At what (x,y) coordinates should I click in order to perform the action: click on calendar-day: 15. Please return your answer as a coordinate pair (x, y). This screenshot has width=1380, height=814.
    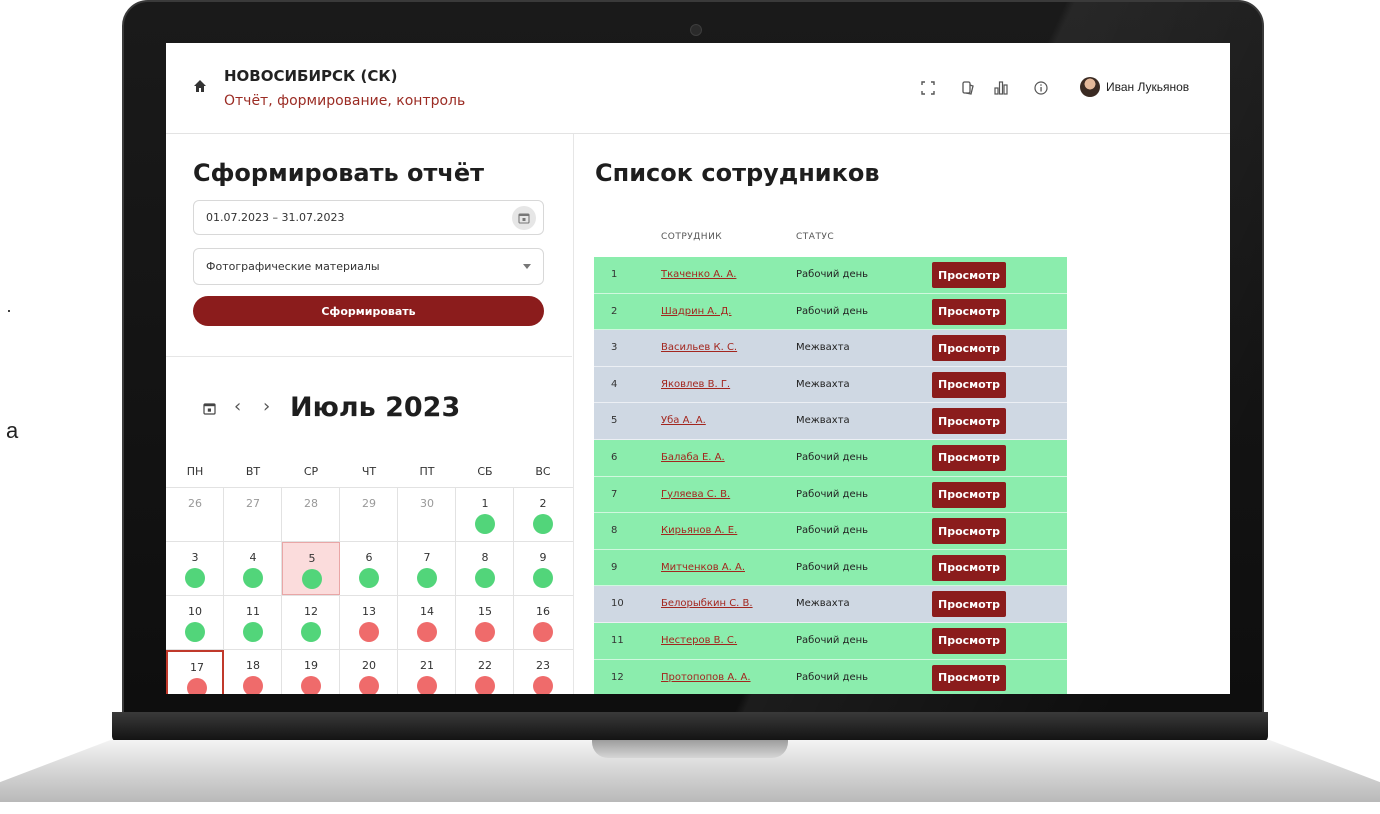
    Looking at the image, I should click on (485, 622).